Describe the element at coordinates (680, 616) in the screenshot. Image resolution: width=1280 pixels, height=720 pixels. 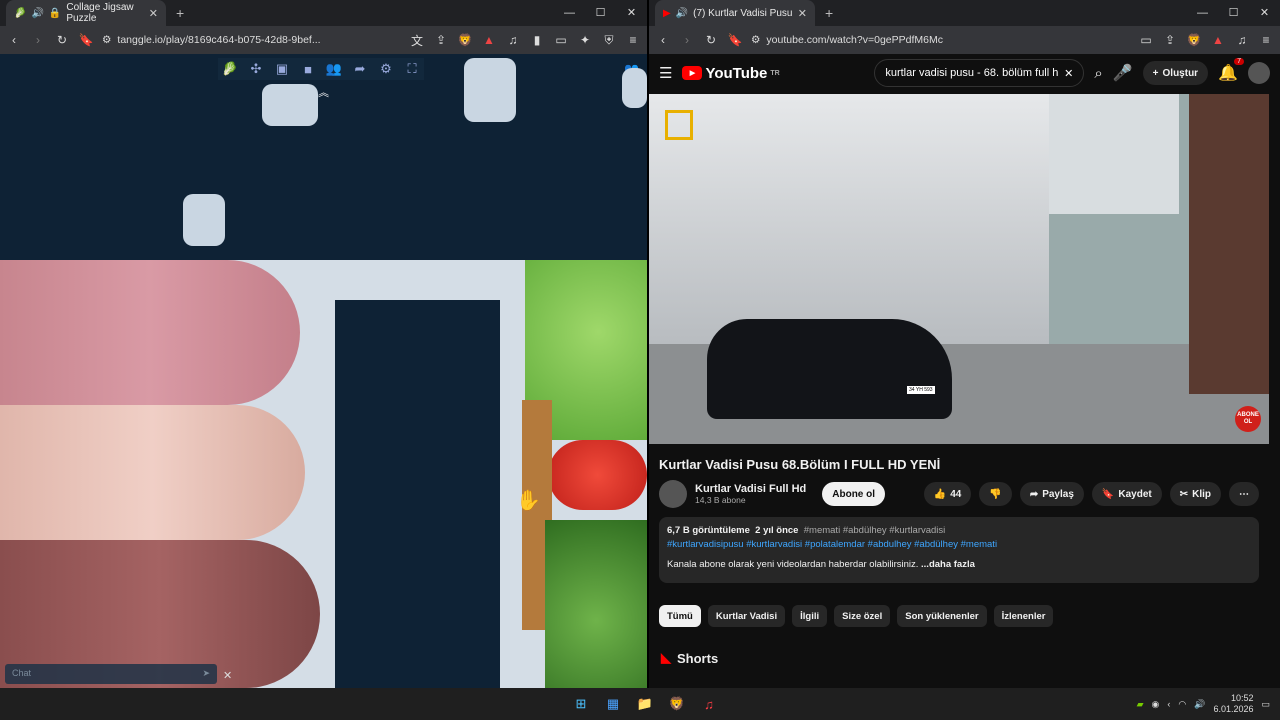
I see `chip-all: Tümü` at that location.